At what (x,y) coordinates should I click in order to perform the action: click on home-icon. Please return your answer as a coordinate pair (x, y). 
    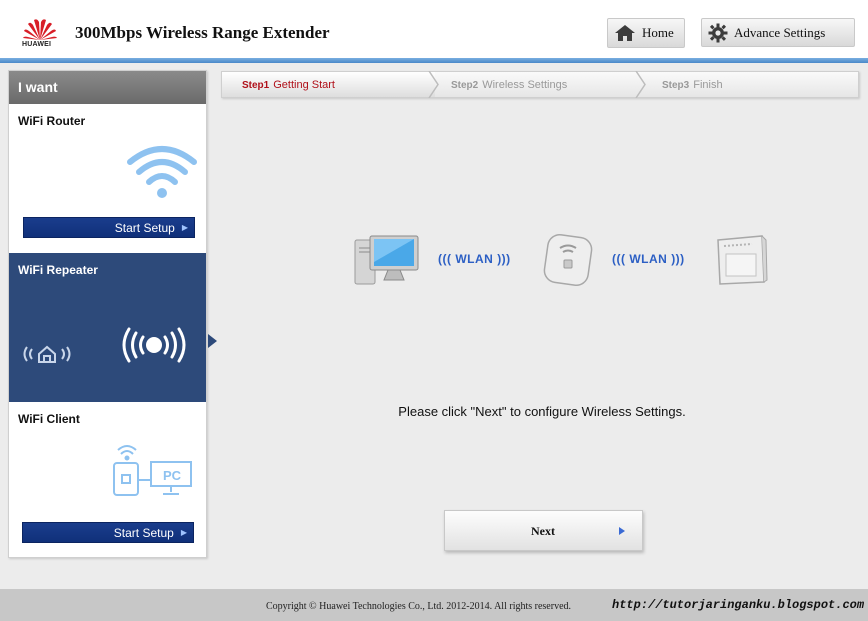
    Looking at the image, I should click on (625, 33).